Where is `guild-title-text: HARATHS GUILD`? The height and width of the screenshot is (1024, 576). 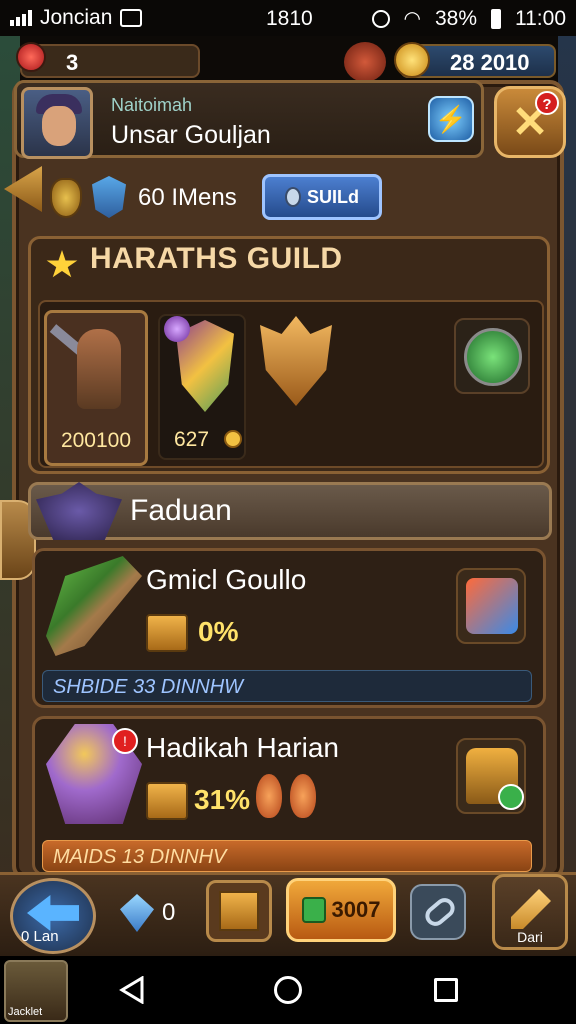 guild-title-text: HARATHS GUILD is located at coordinates (216, 258).